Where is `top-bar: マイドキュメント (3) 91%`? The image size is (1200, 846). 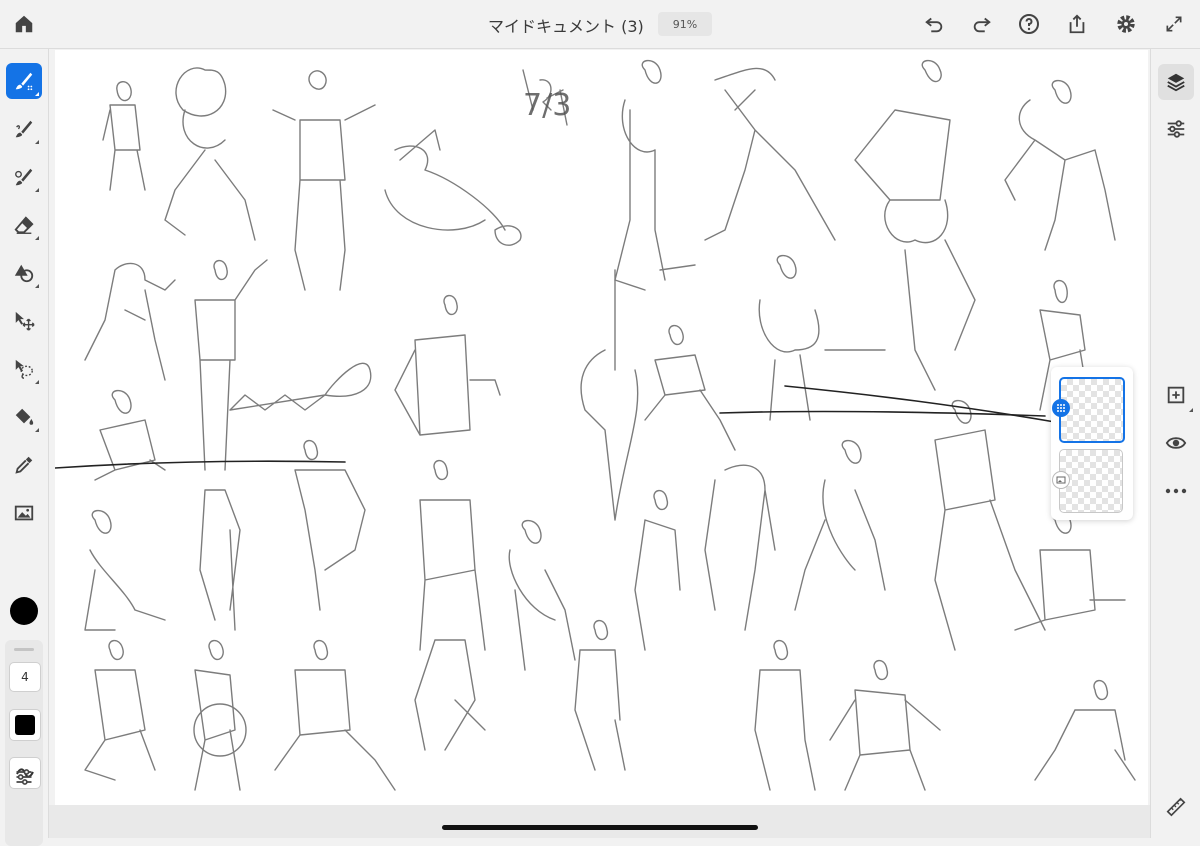
top-bar: マイドキュメント (3) 91% is located at coordinates (600, 24).